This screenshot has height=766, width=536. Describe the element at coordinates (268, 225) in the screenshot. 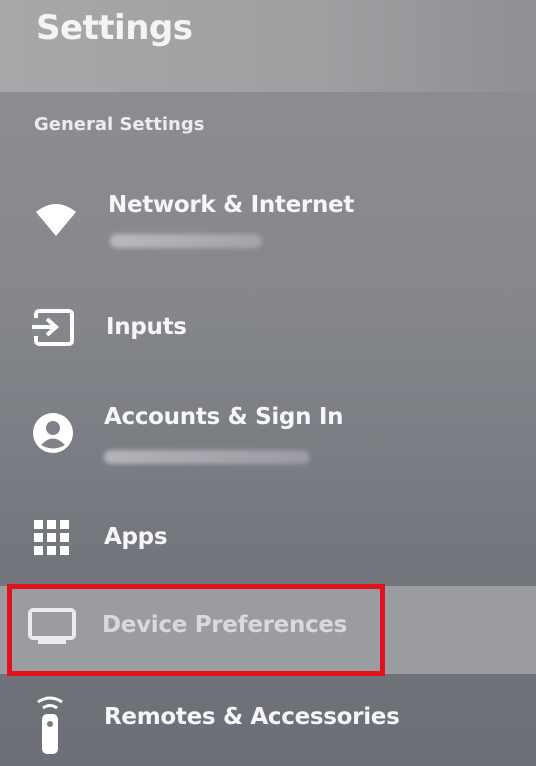

I see `menu-item-network: Network & Internet` at that location.